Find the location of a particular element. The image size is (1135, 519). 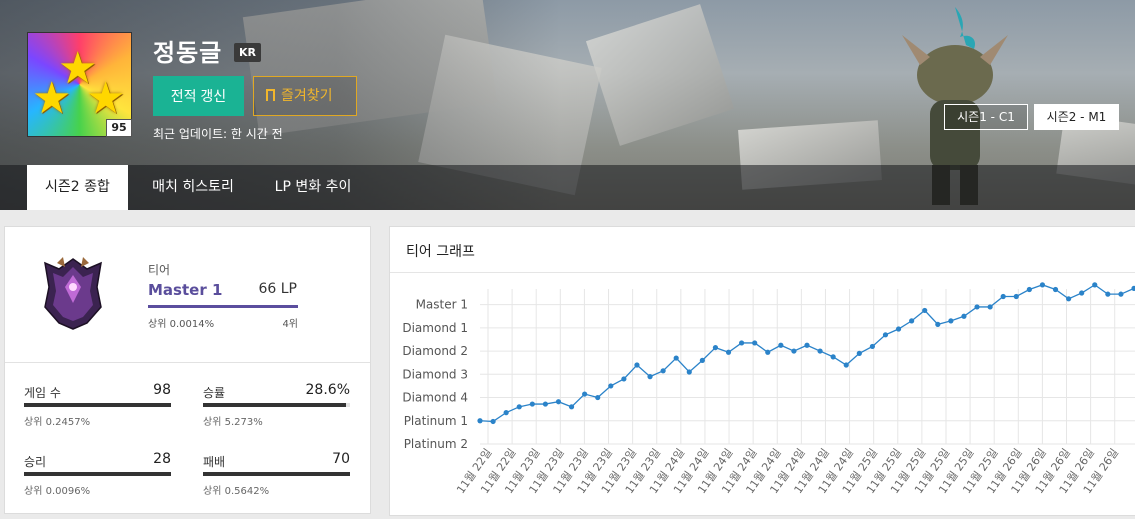

refresh-button: 전적 갱신 is located at coordinates (198, 96).